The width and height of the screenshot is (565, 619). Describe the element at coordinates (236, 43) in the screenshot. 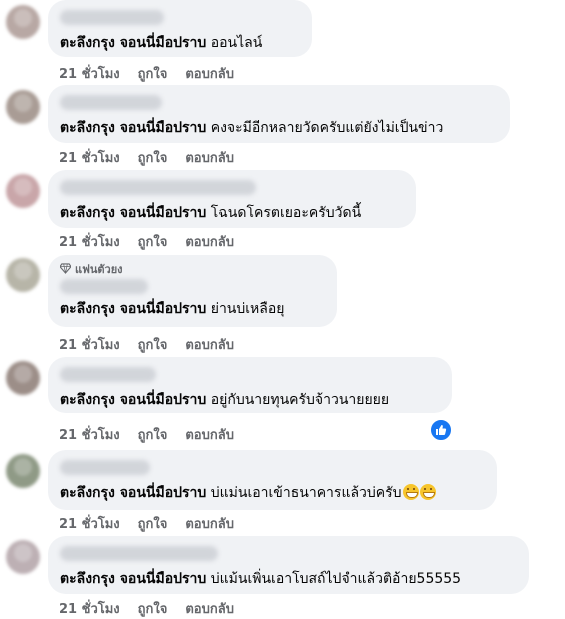

I see `comment-text: ออนไลน์` at that location.